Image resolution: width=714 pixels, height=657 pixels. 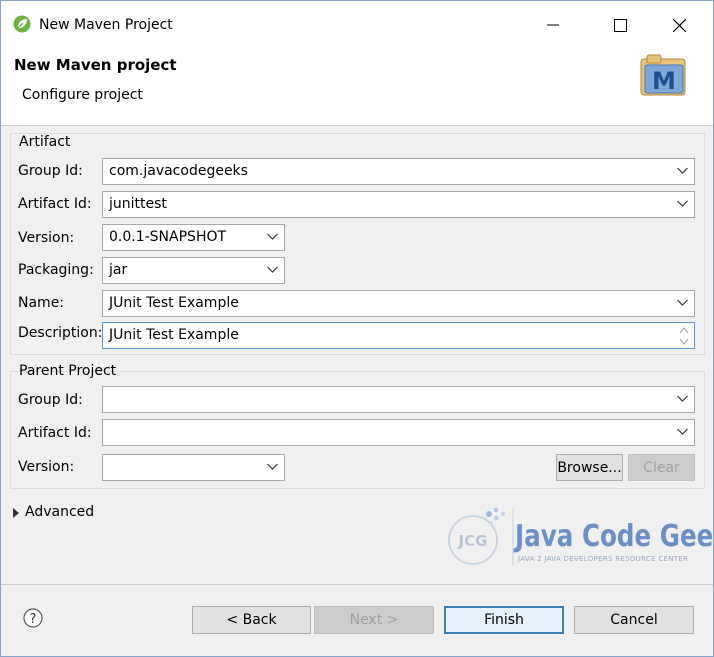 I want to click on close-icon, so click(x=679, y=25).